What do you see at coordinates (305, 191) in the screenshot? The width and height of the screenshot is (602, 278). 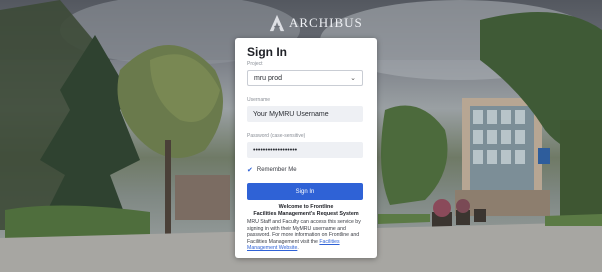 I see `sign-in-button: Sign In` at bounding box center [305, 191].